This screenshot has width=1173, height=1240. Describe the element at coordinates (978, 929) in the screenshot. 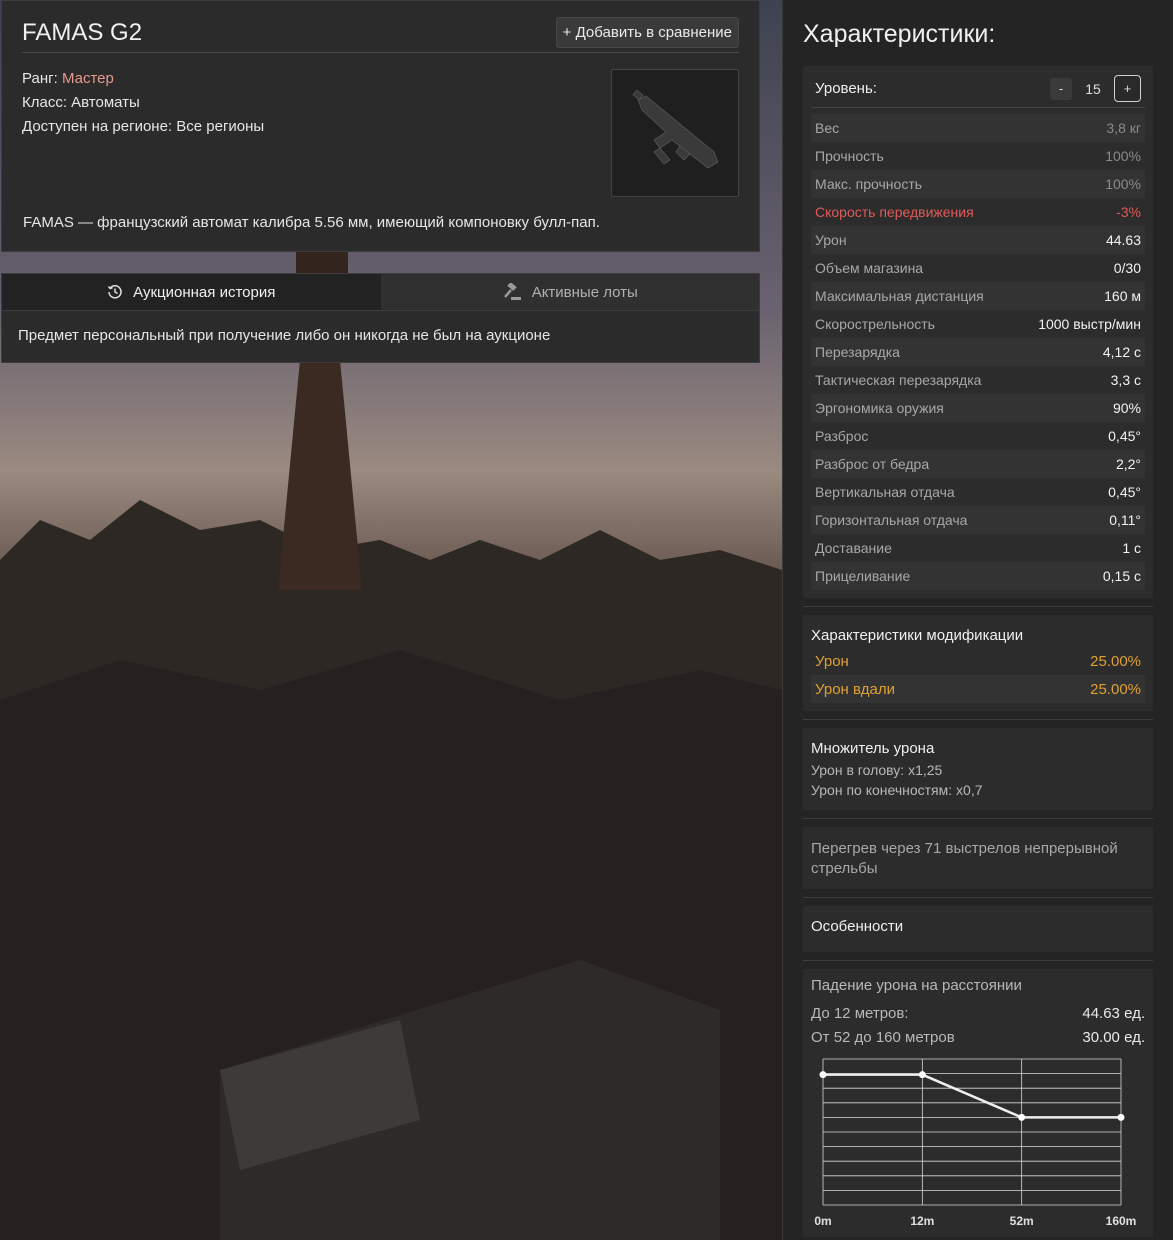

I see `features-section: Особенности` at that location.